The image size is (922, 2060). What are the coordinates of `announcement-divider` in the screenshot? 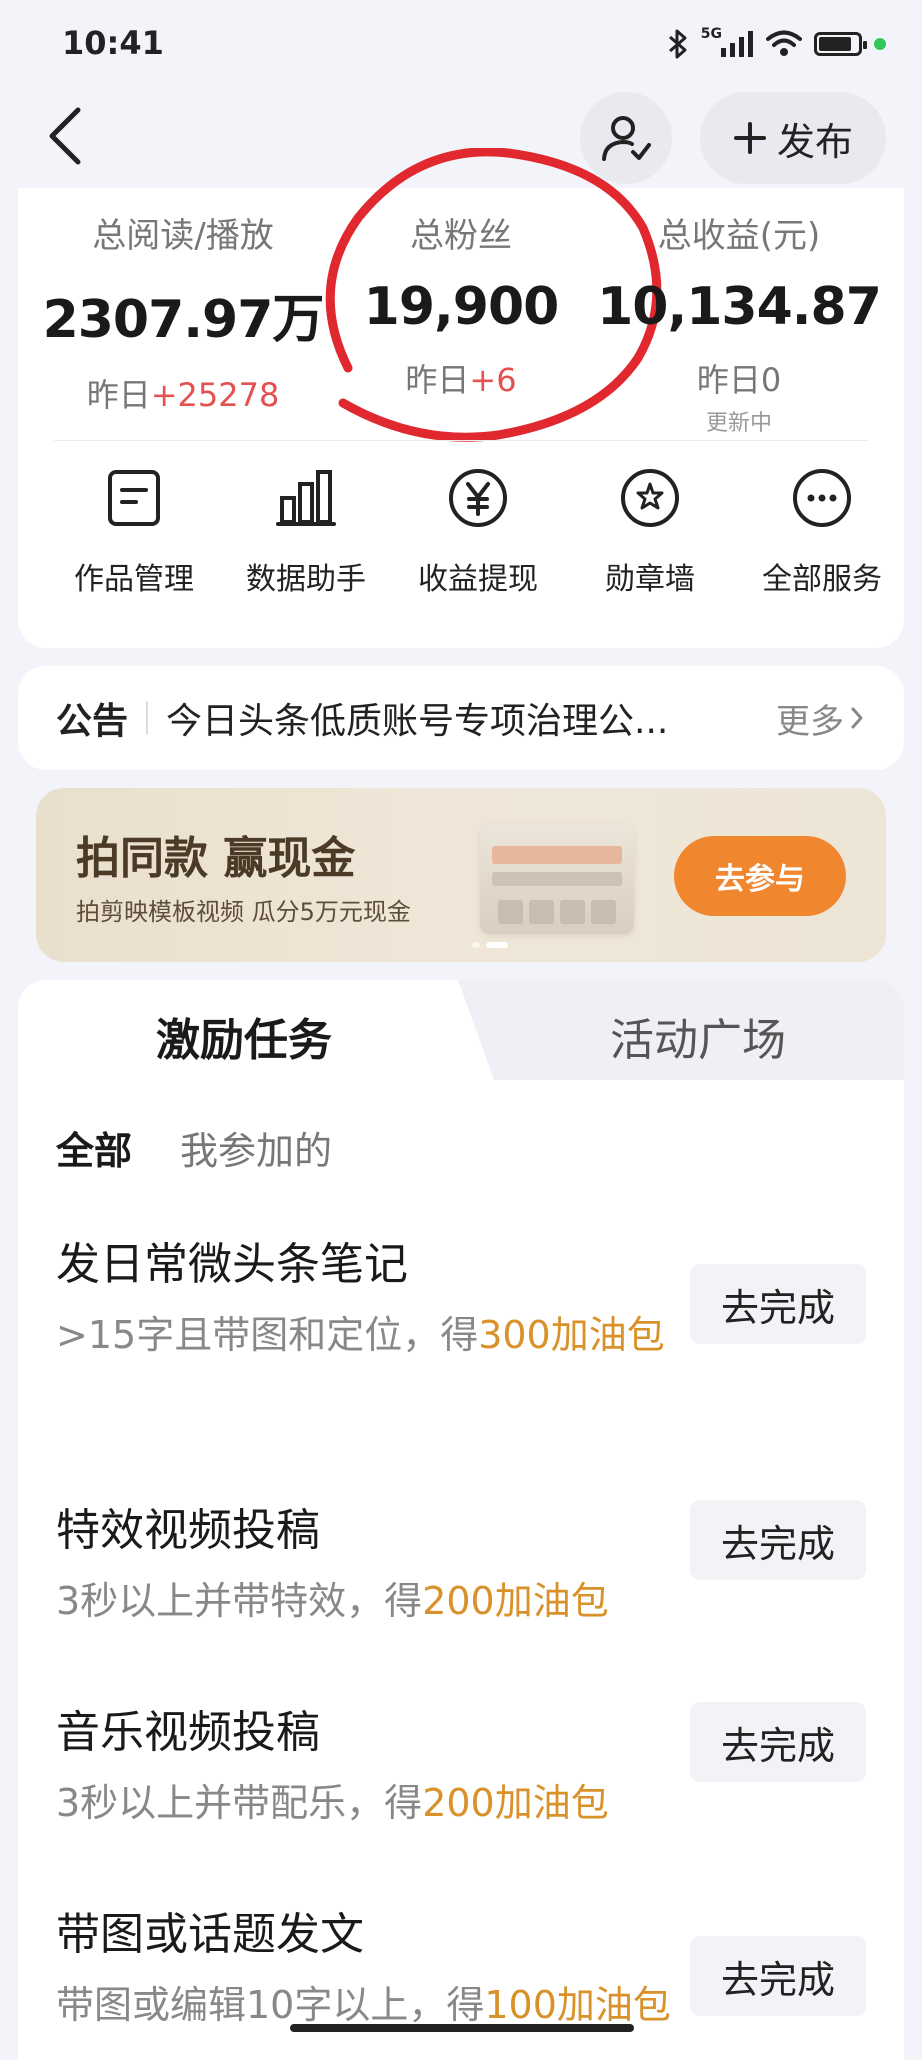 It's located at (147, 718).